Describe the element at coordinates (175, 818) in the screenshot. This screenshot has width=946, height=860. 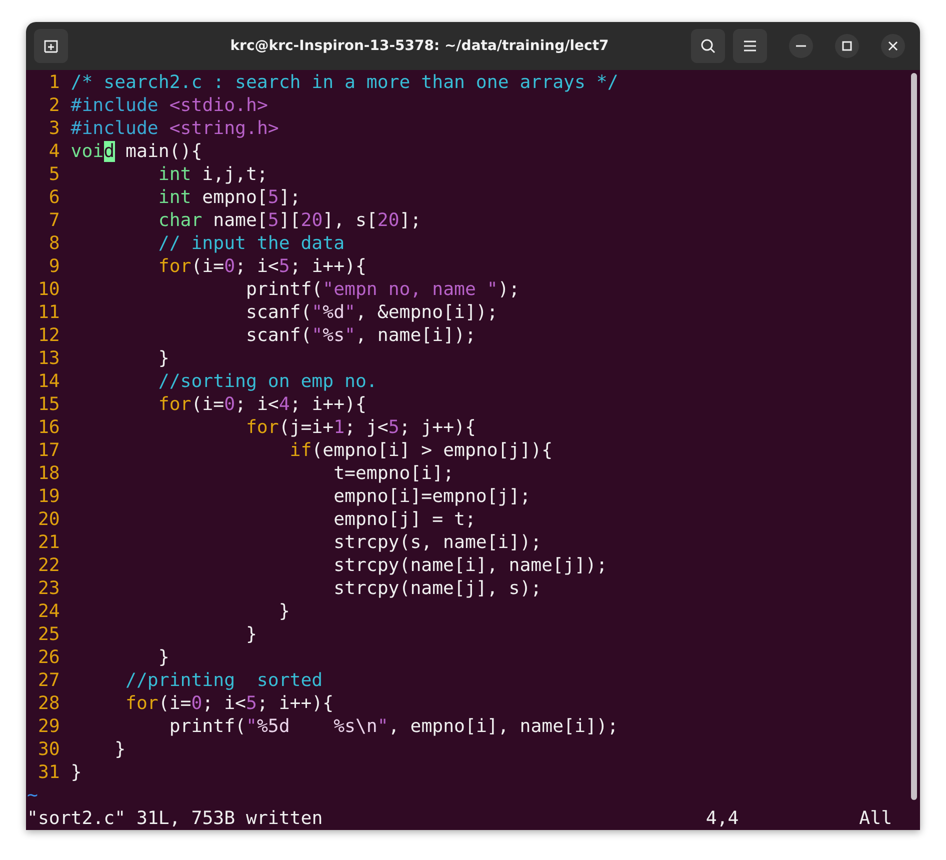
I see `status-message: "sort2.c" 31L, 753B written` at that location.